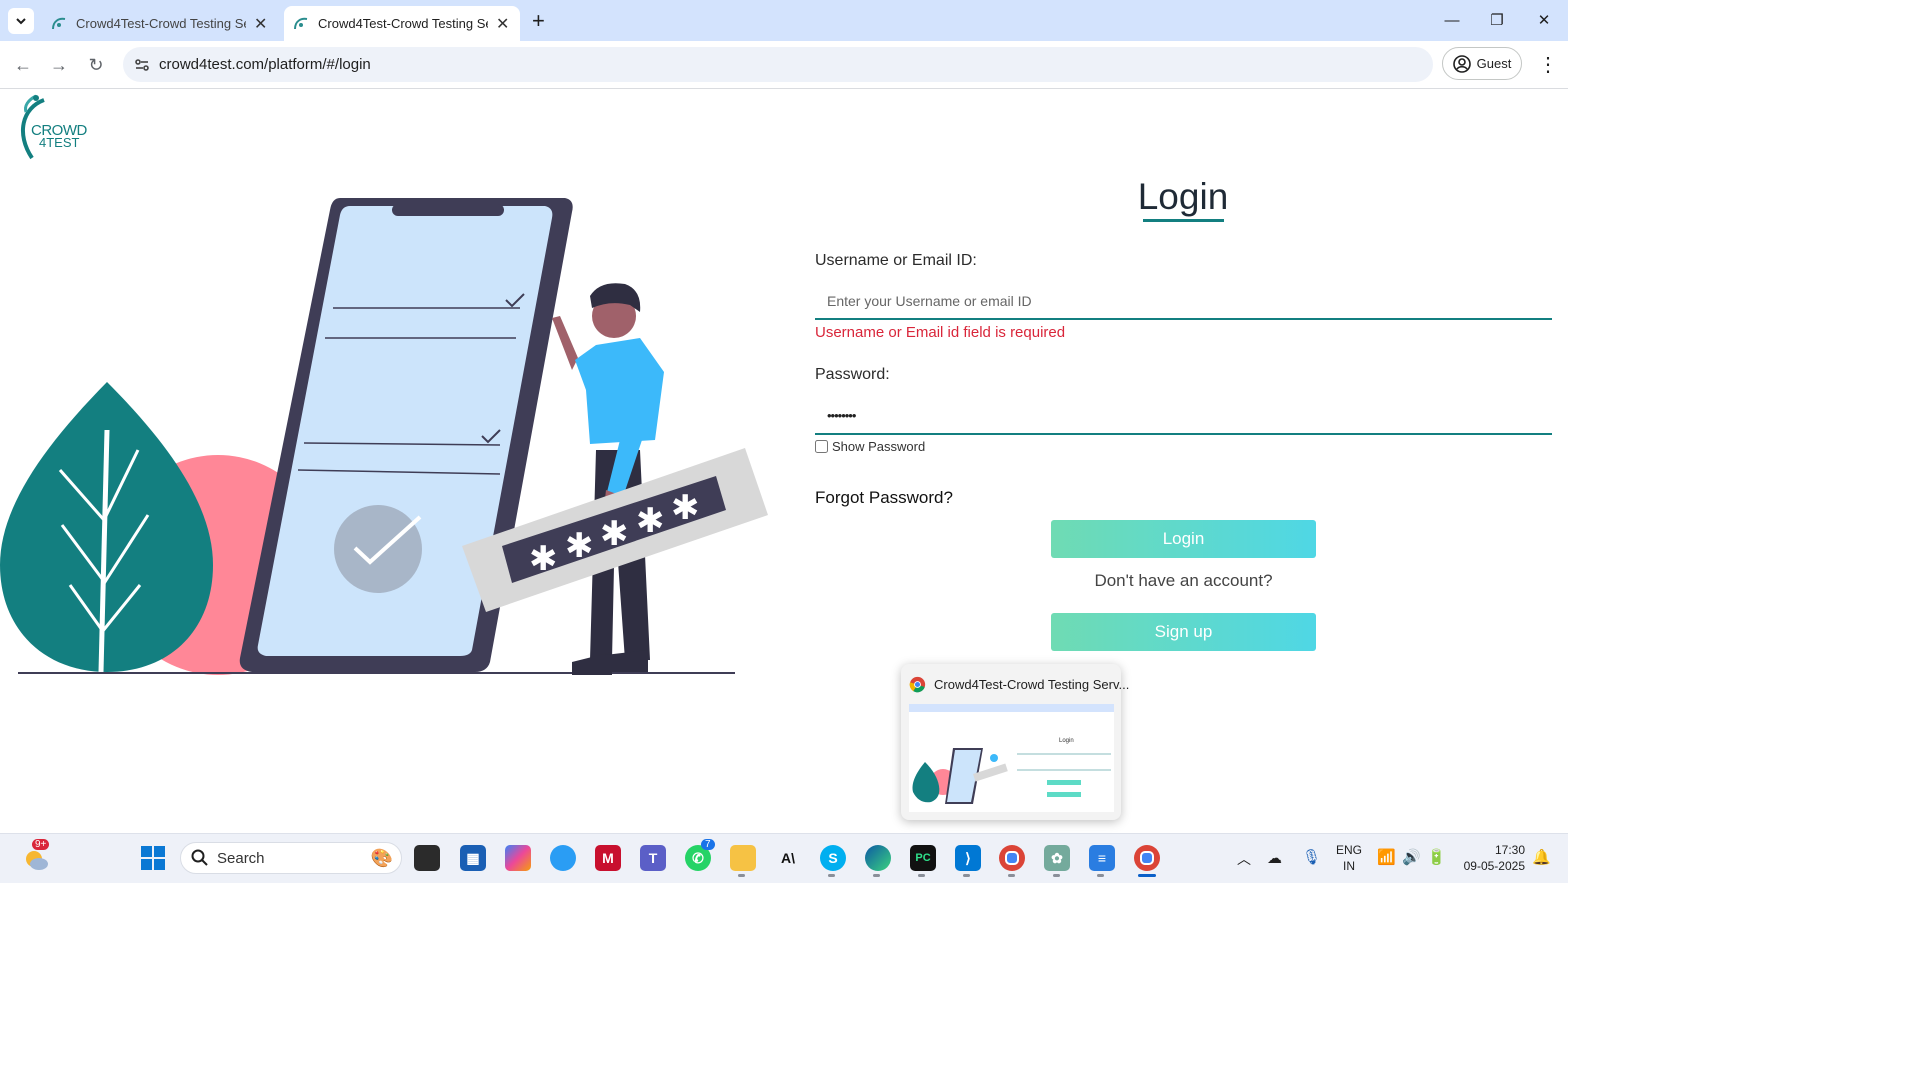  Describe the element at coordinates (142, 65) in the screenshot. I see `site-settings-icon` at that location.